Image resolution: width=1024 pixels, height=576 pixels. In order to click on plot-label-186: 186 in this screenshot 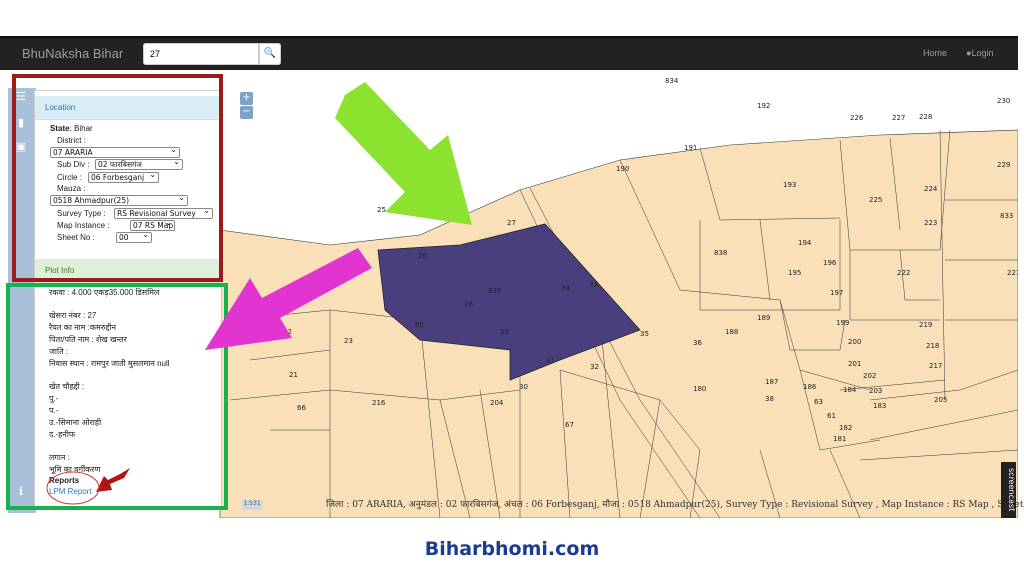, I will do `click(810, 387)`.